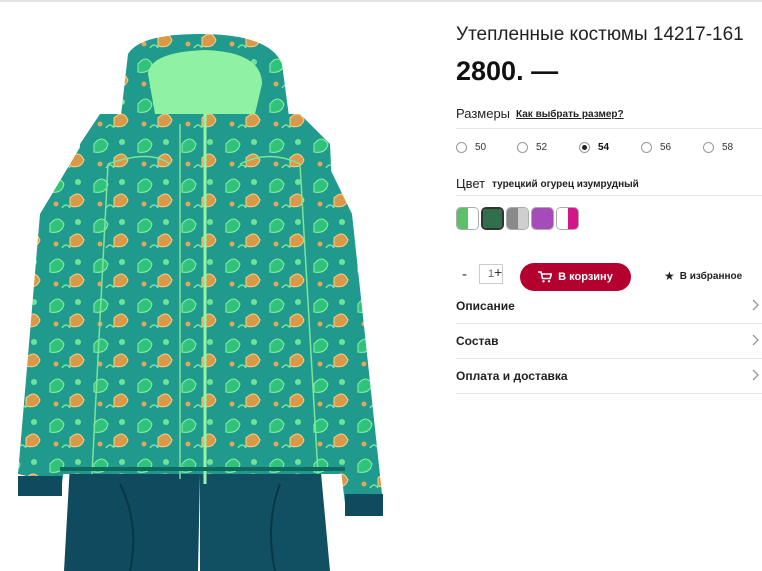 The image size is (762, 571). Describe the element at coordinates (485, 306) in the screenshot. I see `accordion-label: Описание` at that location.